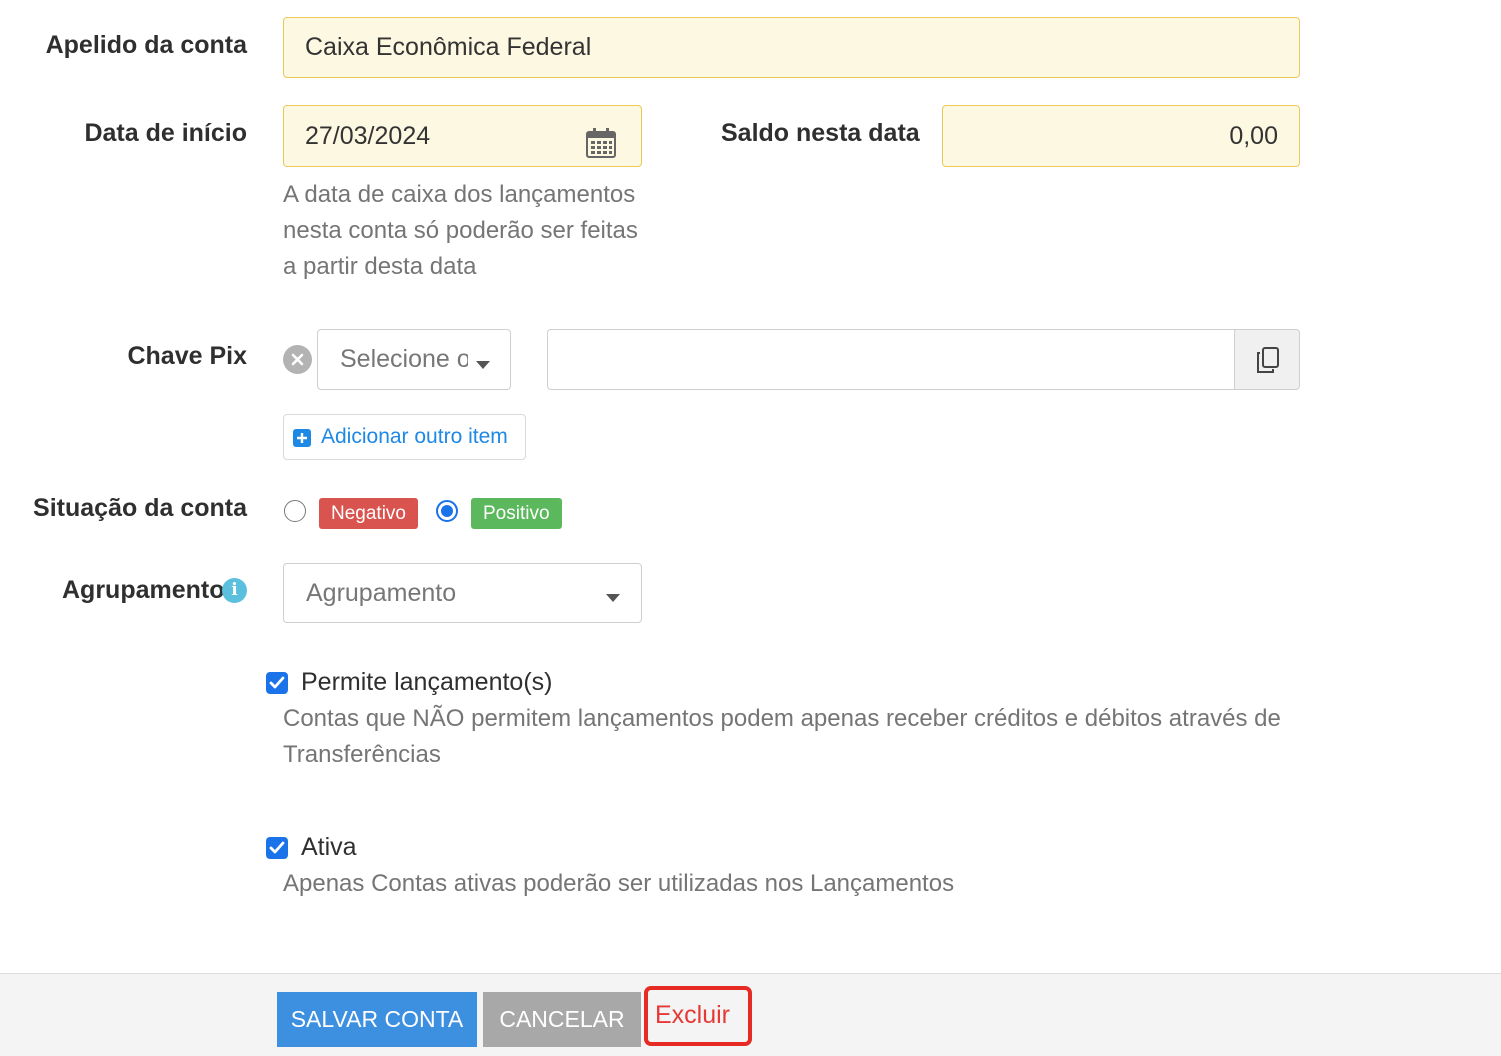 The image size is (1501, 1056). What do you see at coordinates (302, 438) in the screenshot?
I see `plus-square-icon` at bounding box center [302, 438].